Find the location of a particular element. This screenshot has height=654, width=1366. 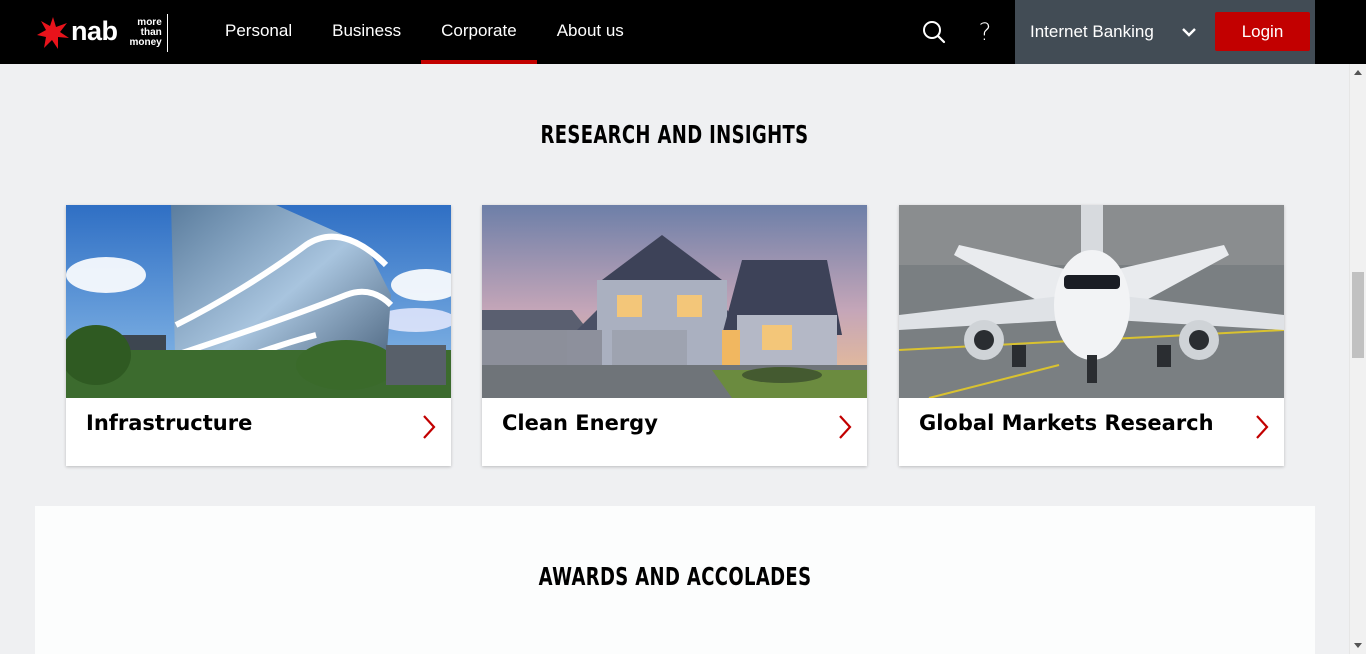

logo-tagline: more than money is located at coordinates (149, 33).